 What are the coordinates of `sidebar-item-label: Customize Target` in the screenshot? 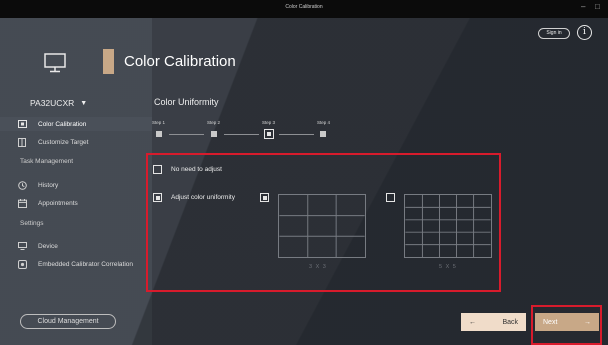 It's located at (63, 142).